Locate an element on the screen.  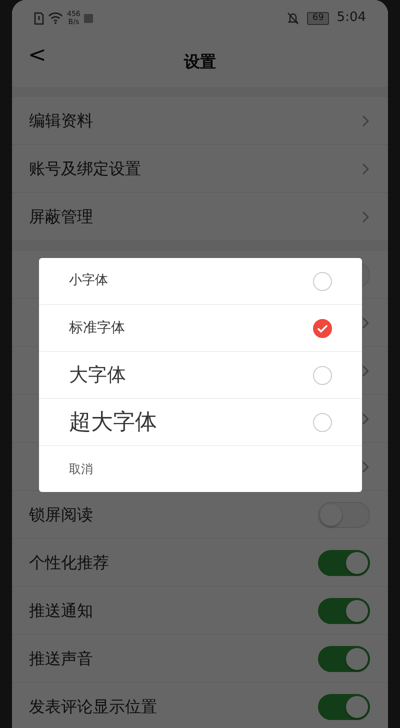
page-title: 设置 is located at coordinates (200, 61).